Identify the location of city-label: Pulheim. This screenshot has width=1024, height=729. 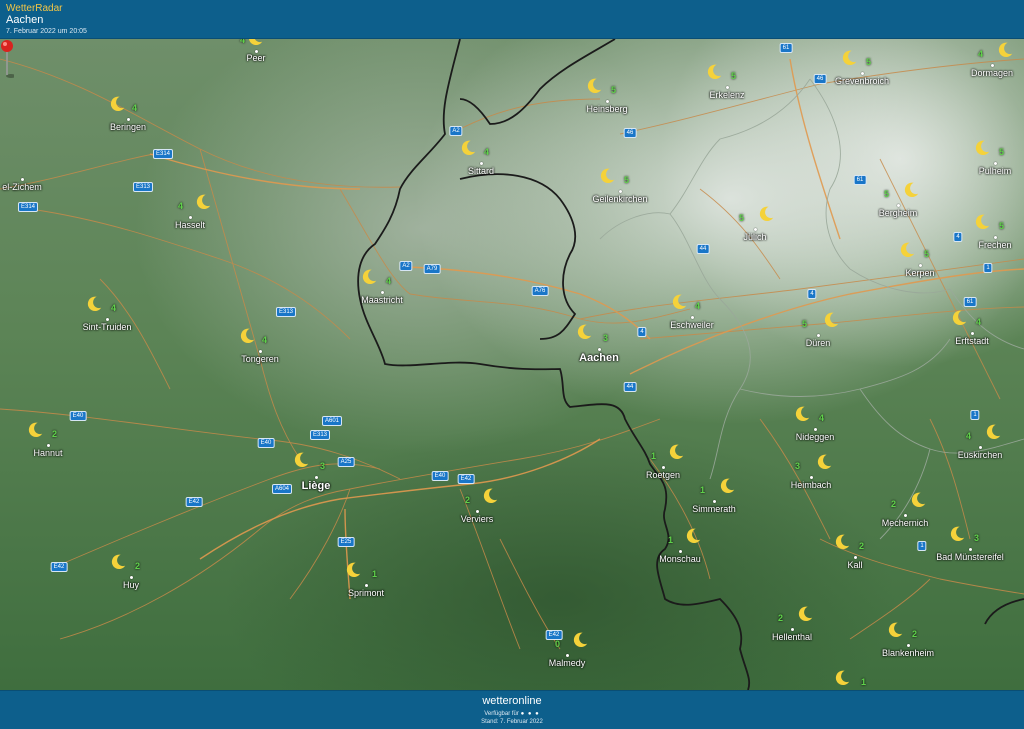
(995, 171).